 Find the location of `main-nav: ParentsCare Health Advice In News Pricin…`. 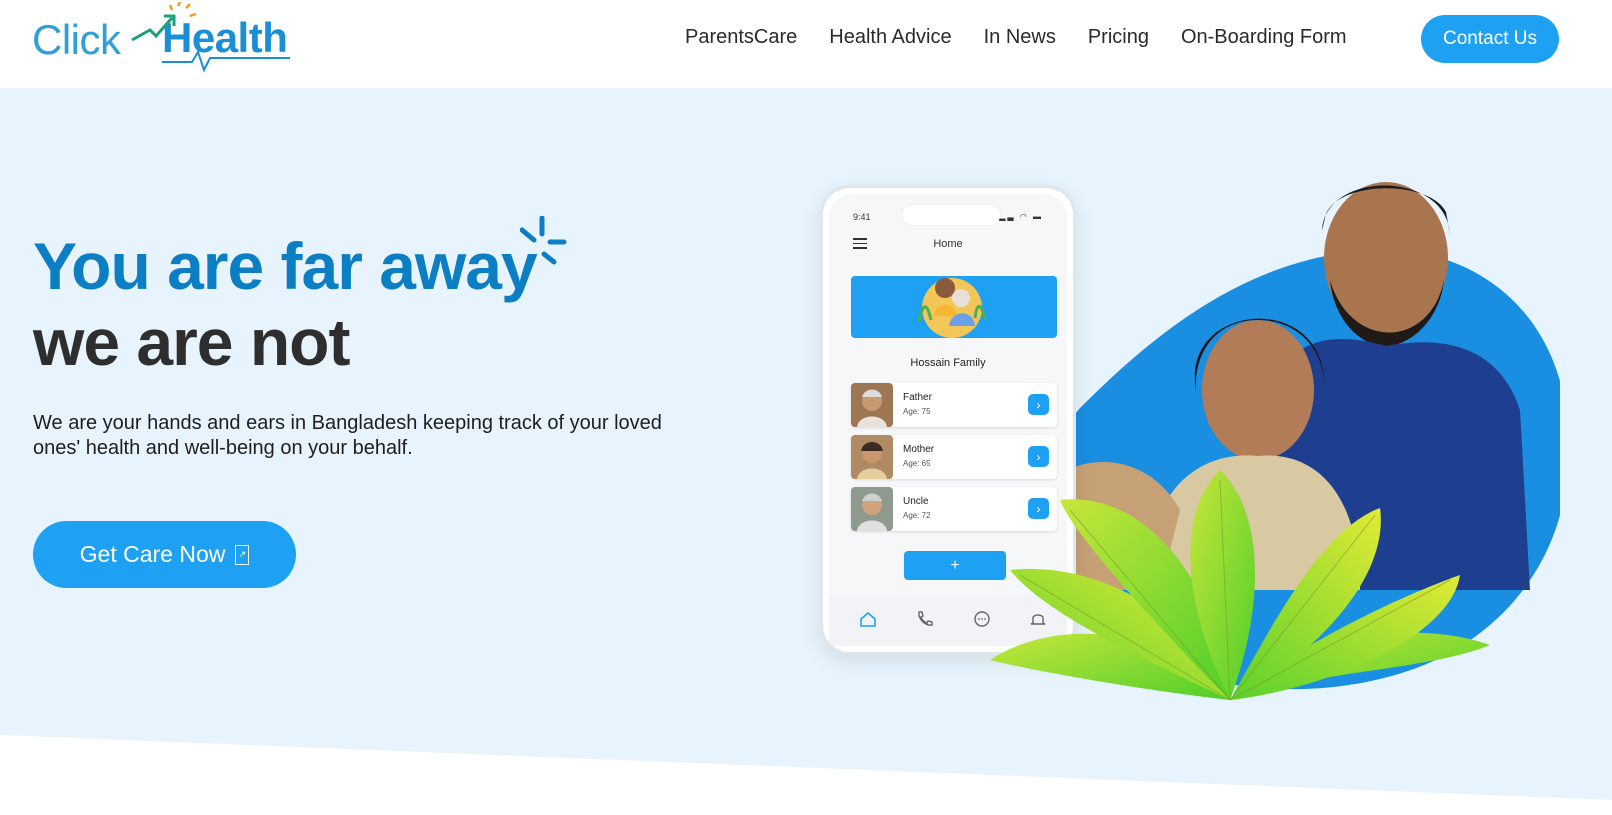

main-nav: ParentsCare Health Advice In News Pricin… is located at coordinates (1016, 37).